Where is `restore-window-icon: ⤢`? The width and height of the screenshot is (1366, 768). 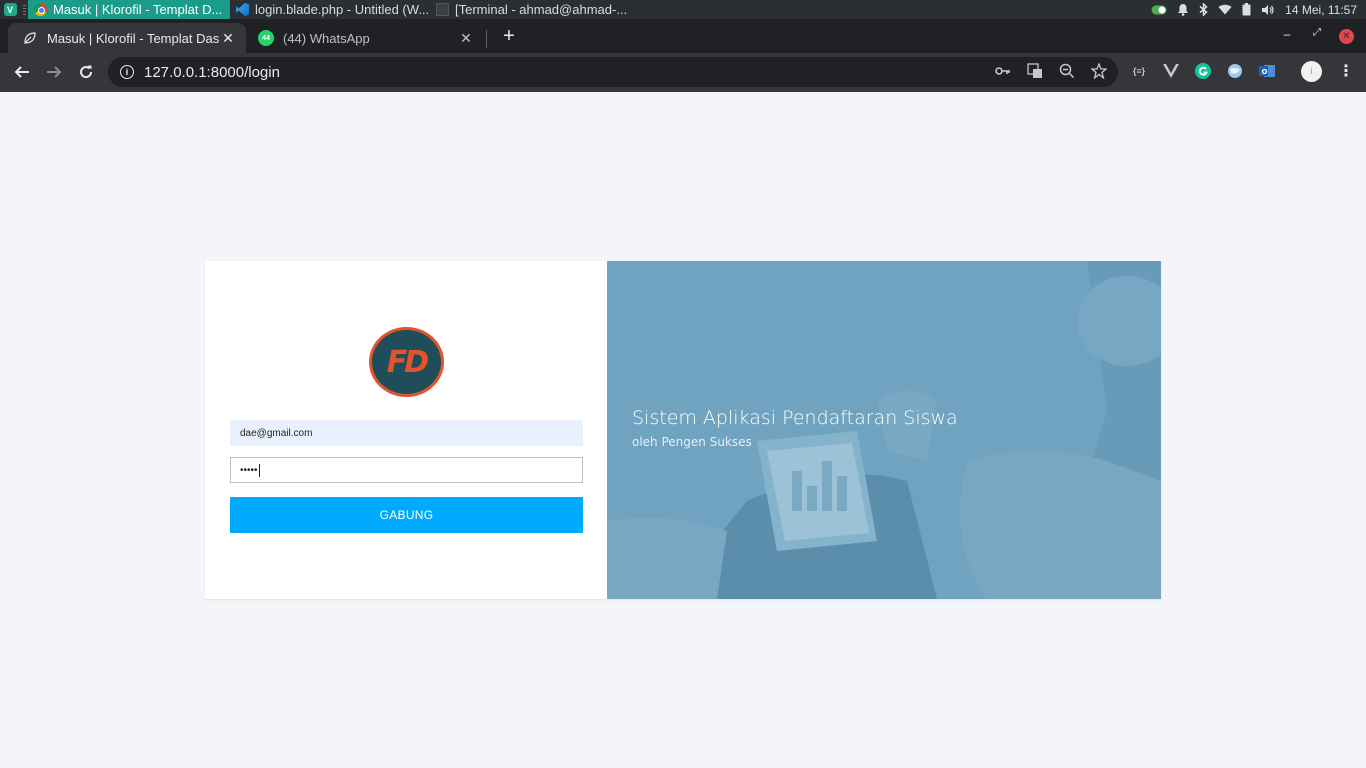
restore-window-icon: ⤢ is located at coordinates (1317, 32).